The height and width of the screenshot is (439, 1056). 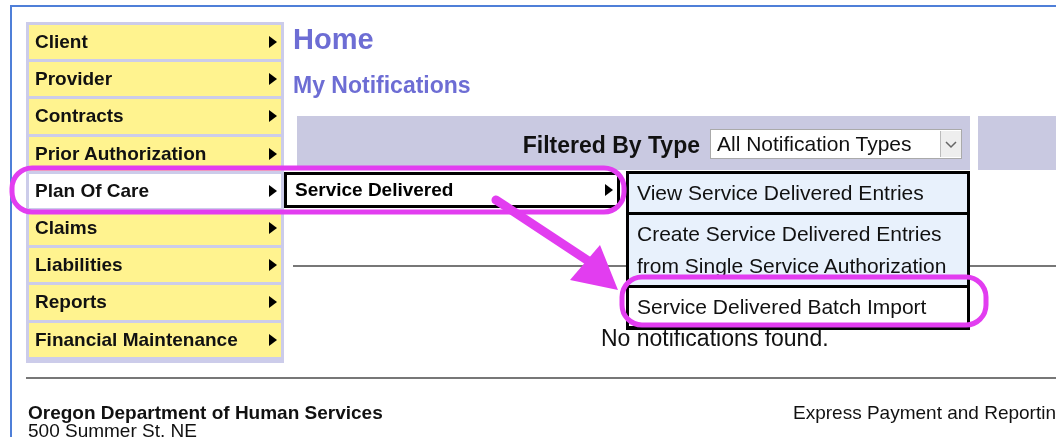 What do you see at coordinates (155, 42) in the screenshot?
I see `menu-item: Client` at bounding box center [155, 42].